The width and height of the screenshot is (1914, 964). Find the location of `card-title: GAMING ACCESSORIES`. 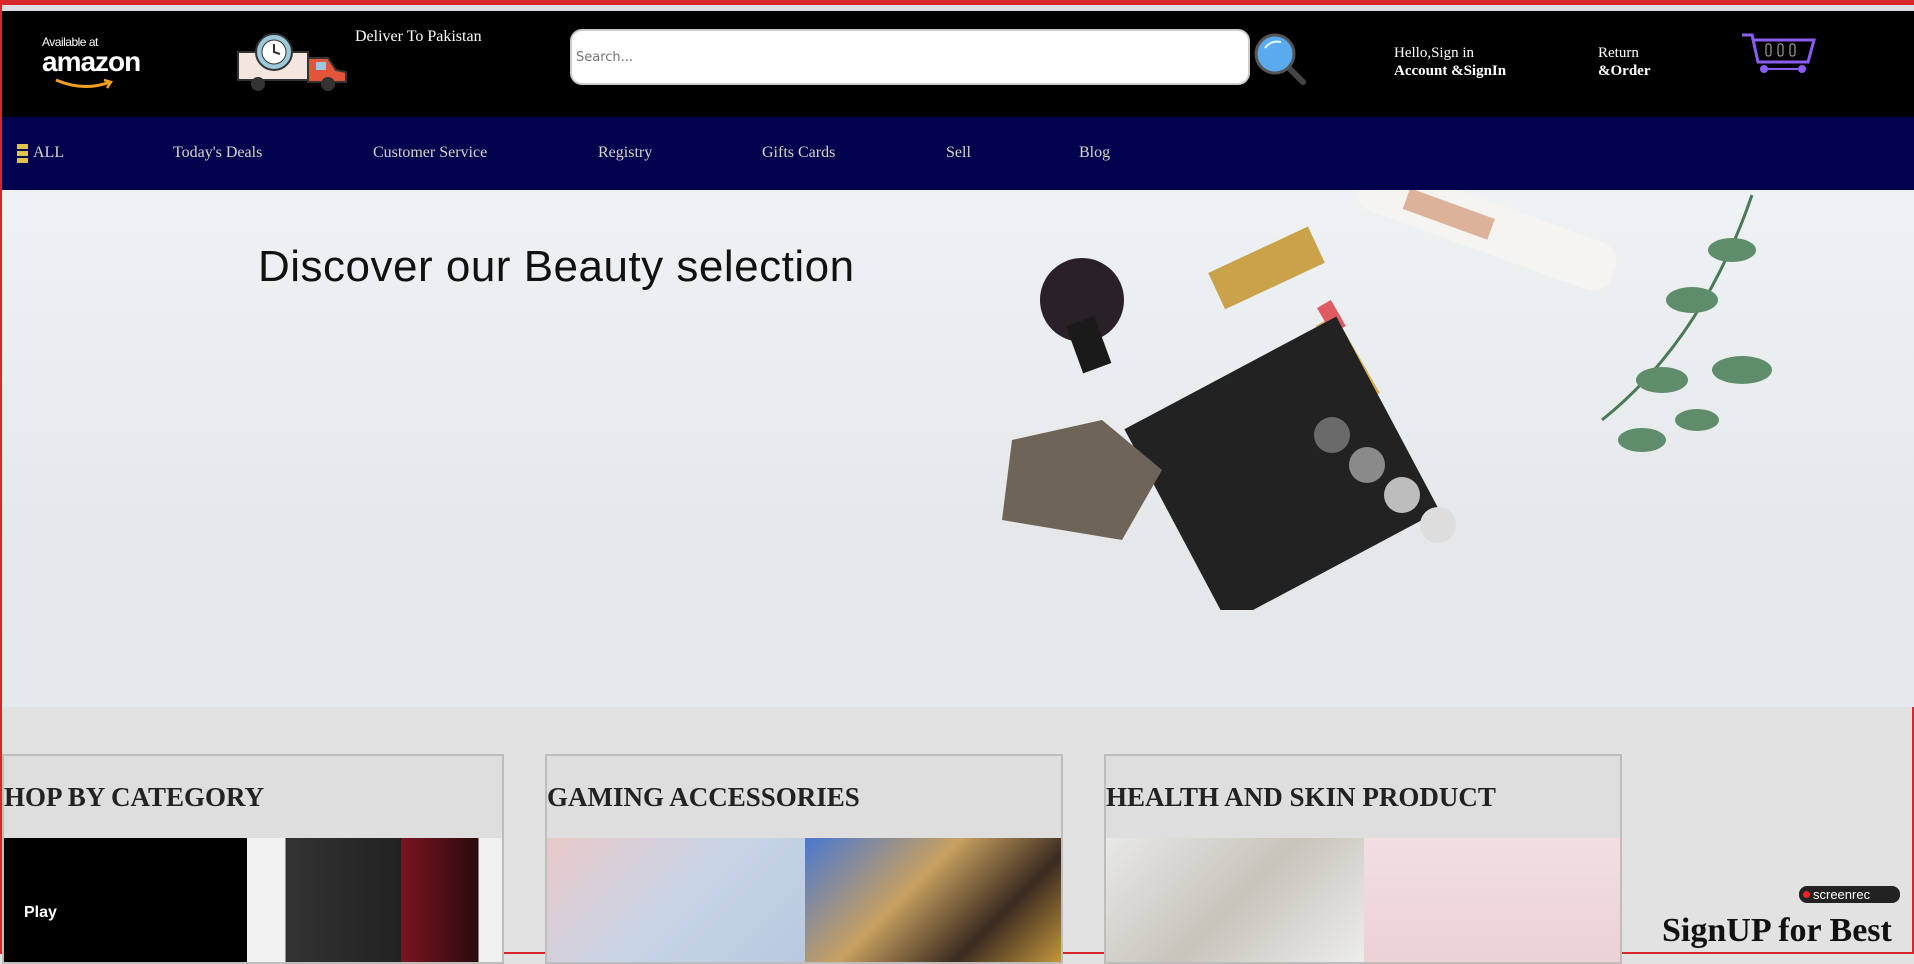

card-title: GAMING ACCESSORIES is located at coordinates (703, 797).